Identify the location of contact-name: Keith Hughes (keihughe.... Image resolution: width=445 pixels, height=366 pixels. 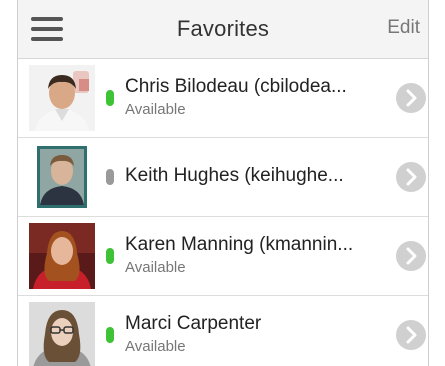
(234, 175).